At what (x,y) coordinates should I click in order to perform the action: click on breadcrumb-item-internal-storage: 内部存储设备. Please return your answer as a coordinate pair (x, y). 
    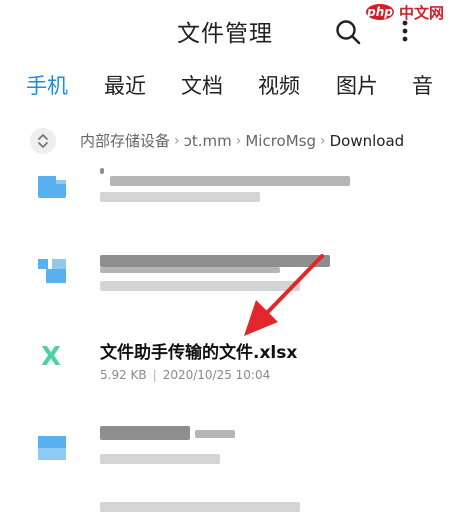
    Looking at the image, I should click on (125, 140).